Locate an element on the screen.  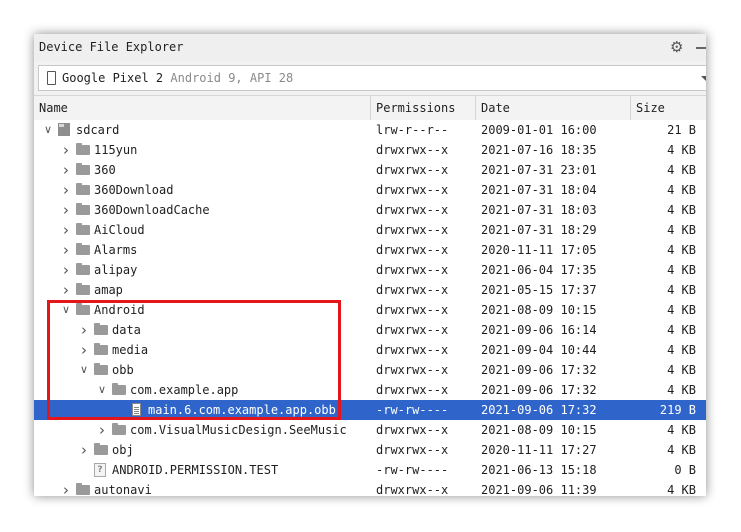
table-header: Name Permissions Date Size is located at coordinates (370, 108).